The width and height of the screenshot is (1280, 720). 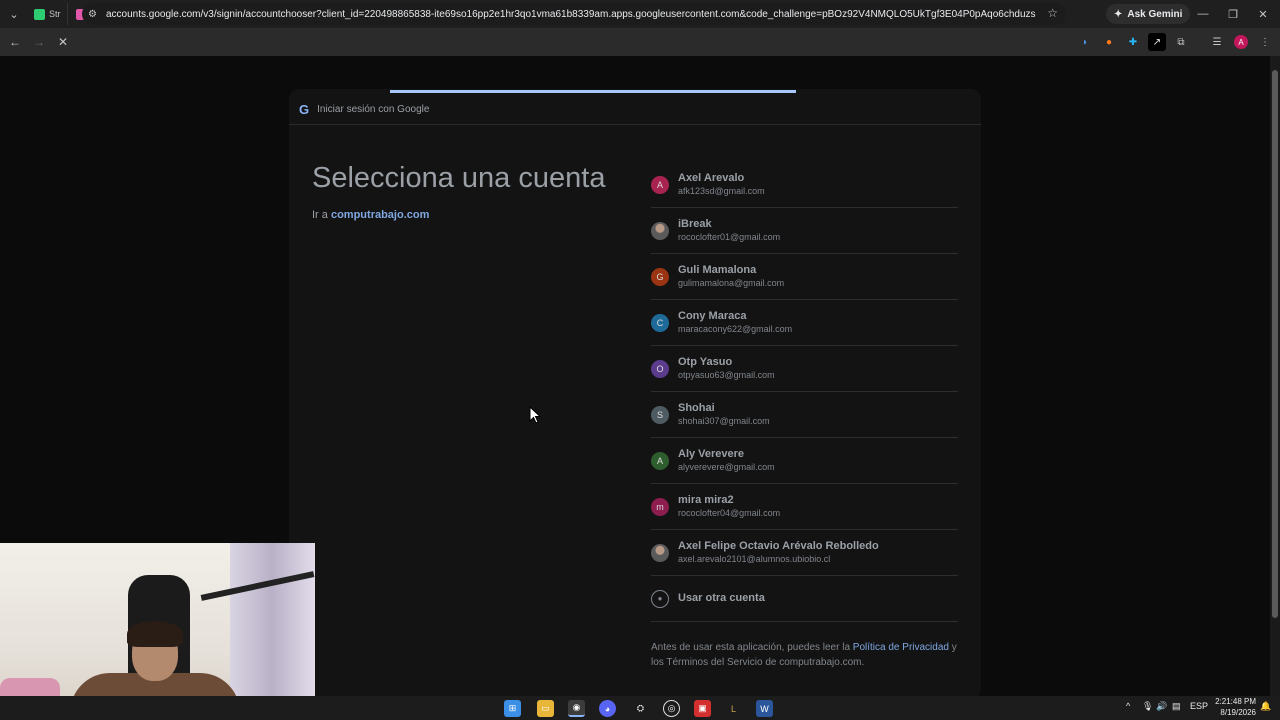 I want to click on gemini-sparkle-icon: ✦, so click(x=1118, y=14).